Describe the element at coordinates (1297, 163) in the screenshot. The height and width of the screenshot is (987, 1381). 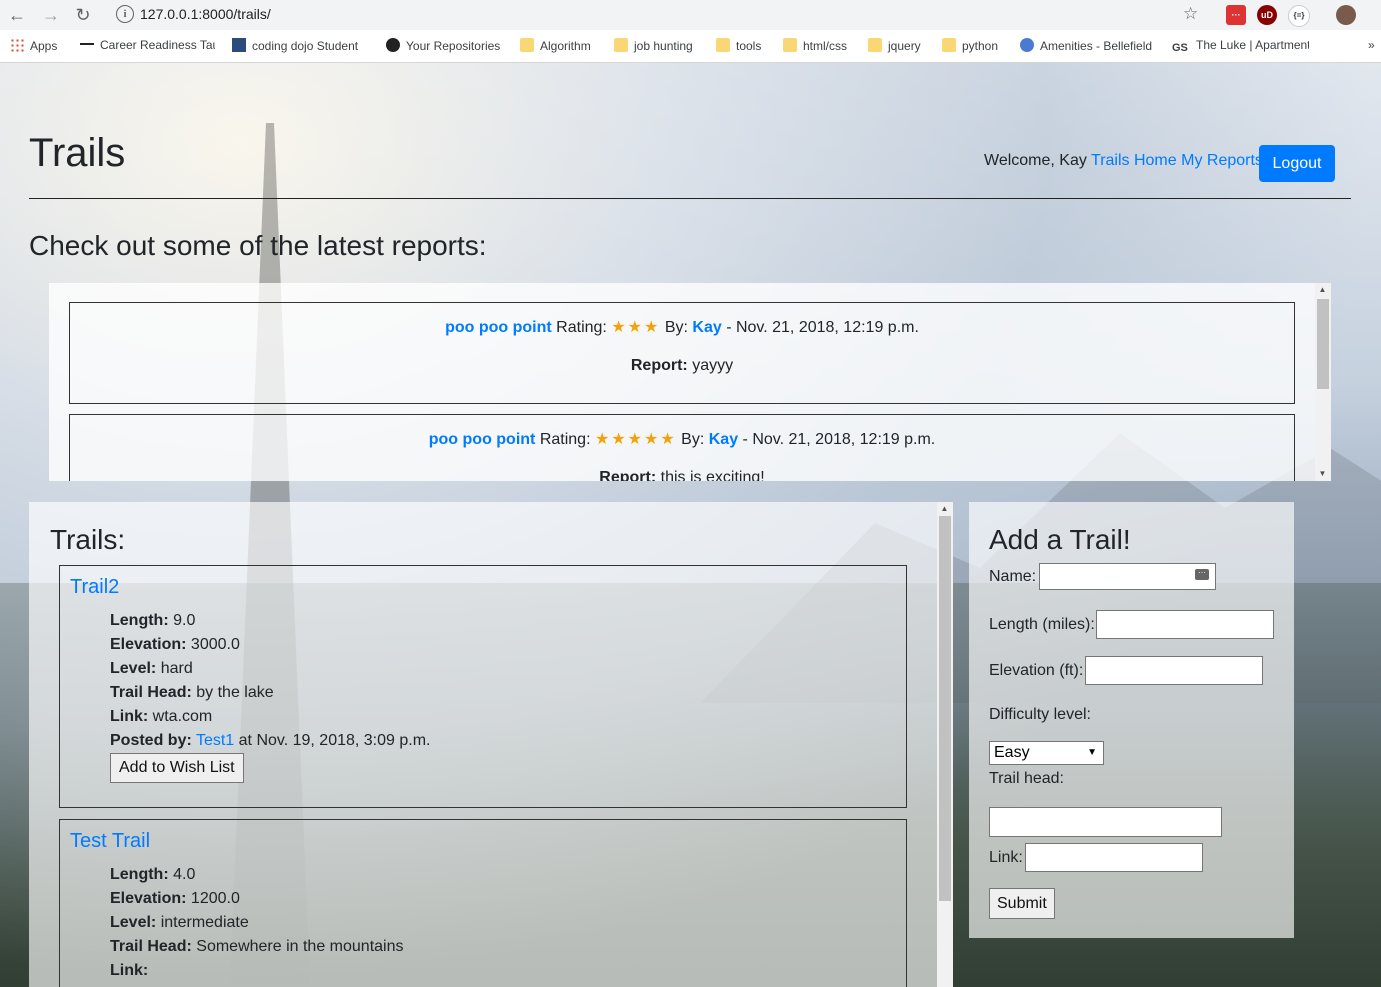
I see `logout-button: Logout` at that location.